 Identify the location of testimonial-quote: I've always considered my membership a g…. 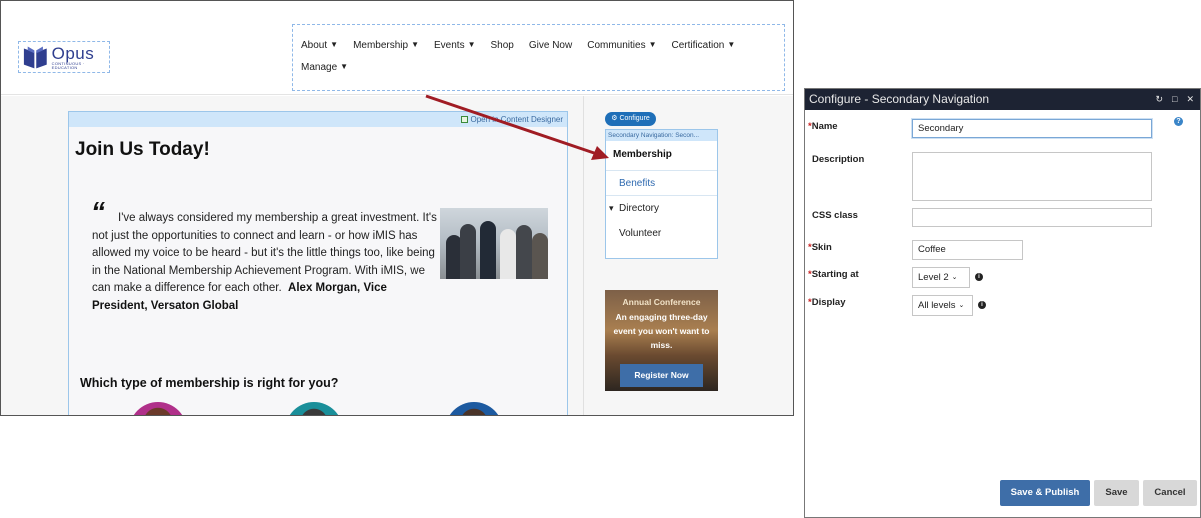
(264, 263).